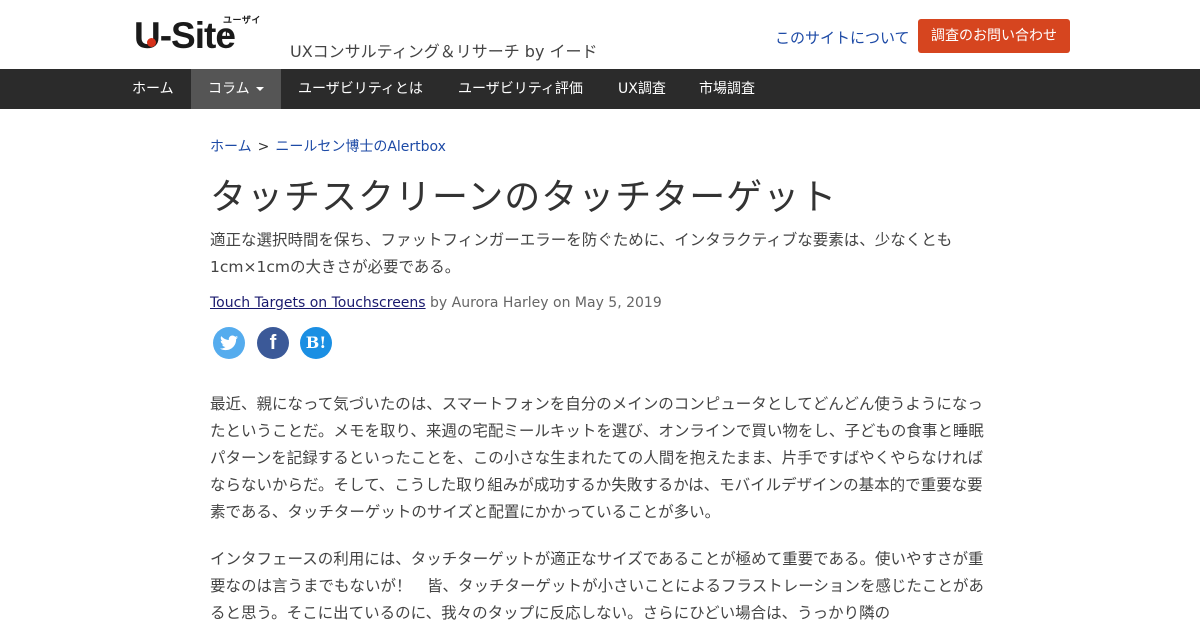 The width and height of the screenshot is (1200, 630). What do you see at coordinates (360, 147) in the screenshot?
I see `breadcrumb-alertbox: ニールセン博士のAlertbox` at bounding box center [360, 147].